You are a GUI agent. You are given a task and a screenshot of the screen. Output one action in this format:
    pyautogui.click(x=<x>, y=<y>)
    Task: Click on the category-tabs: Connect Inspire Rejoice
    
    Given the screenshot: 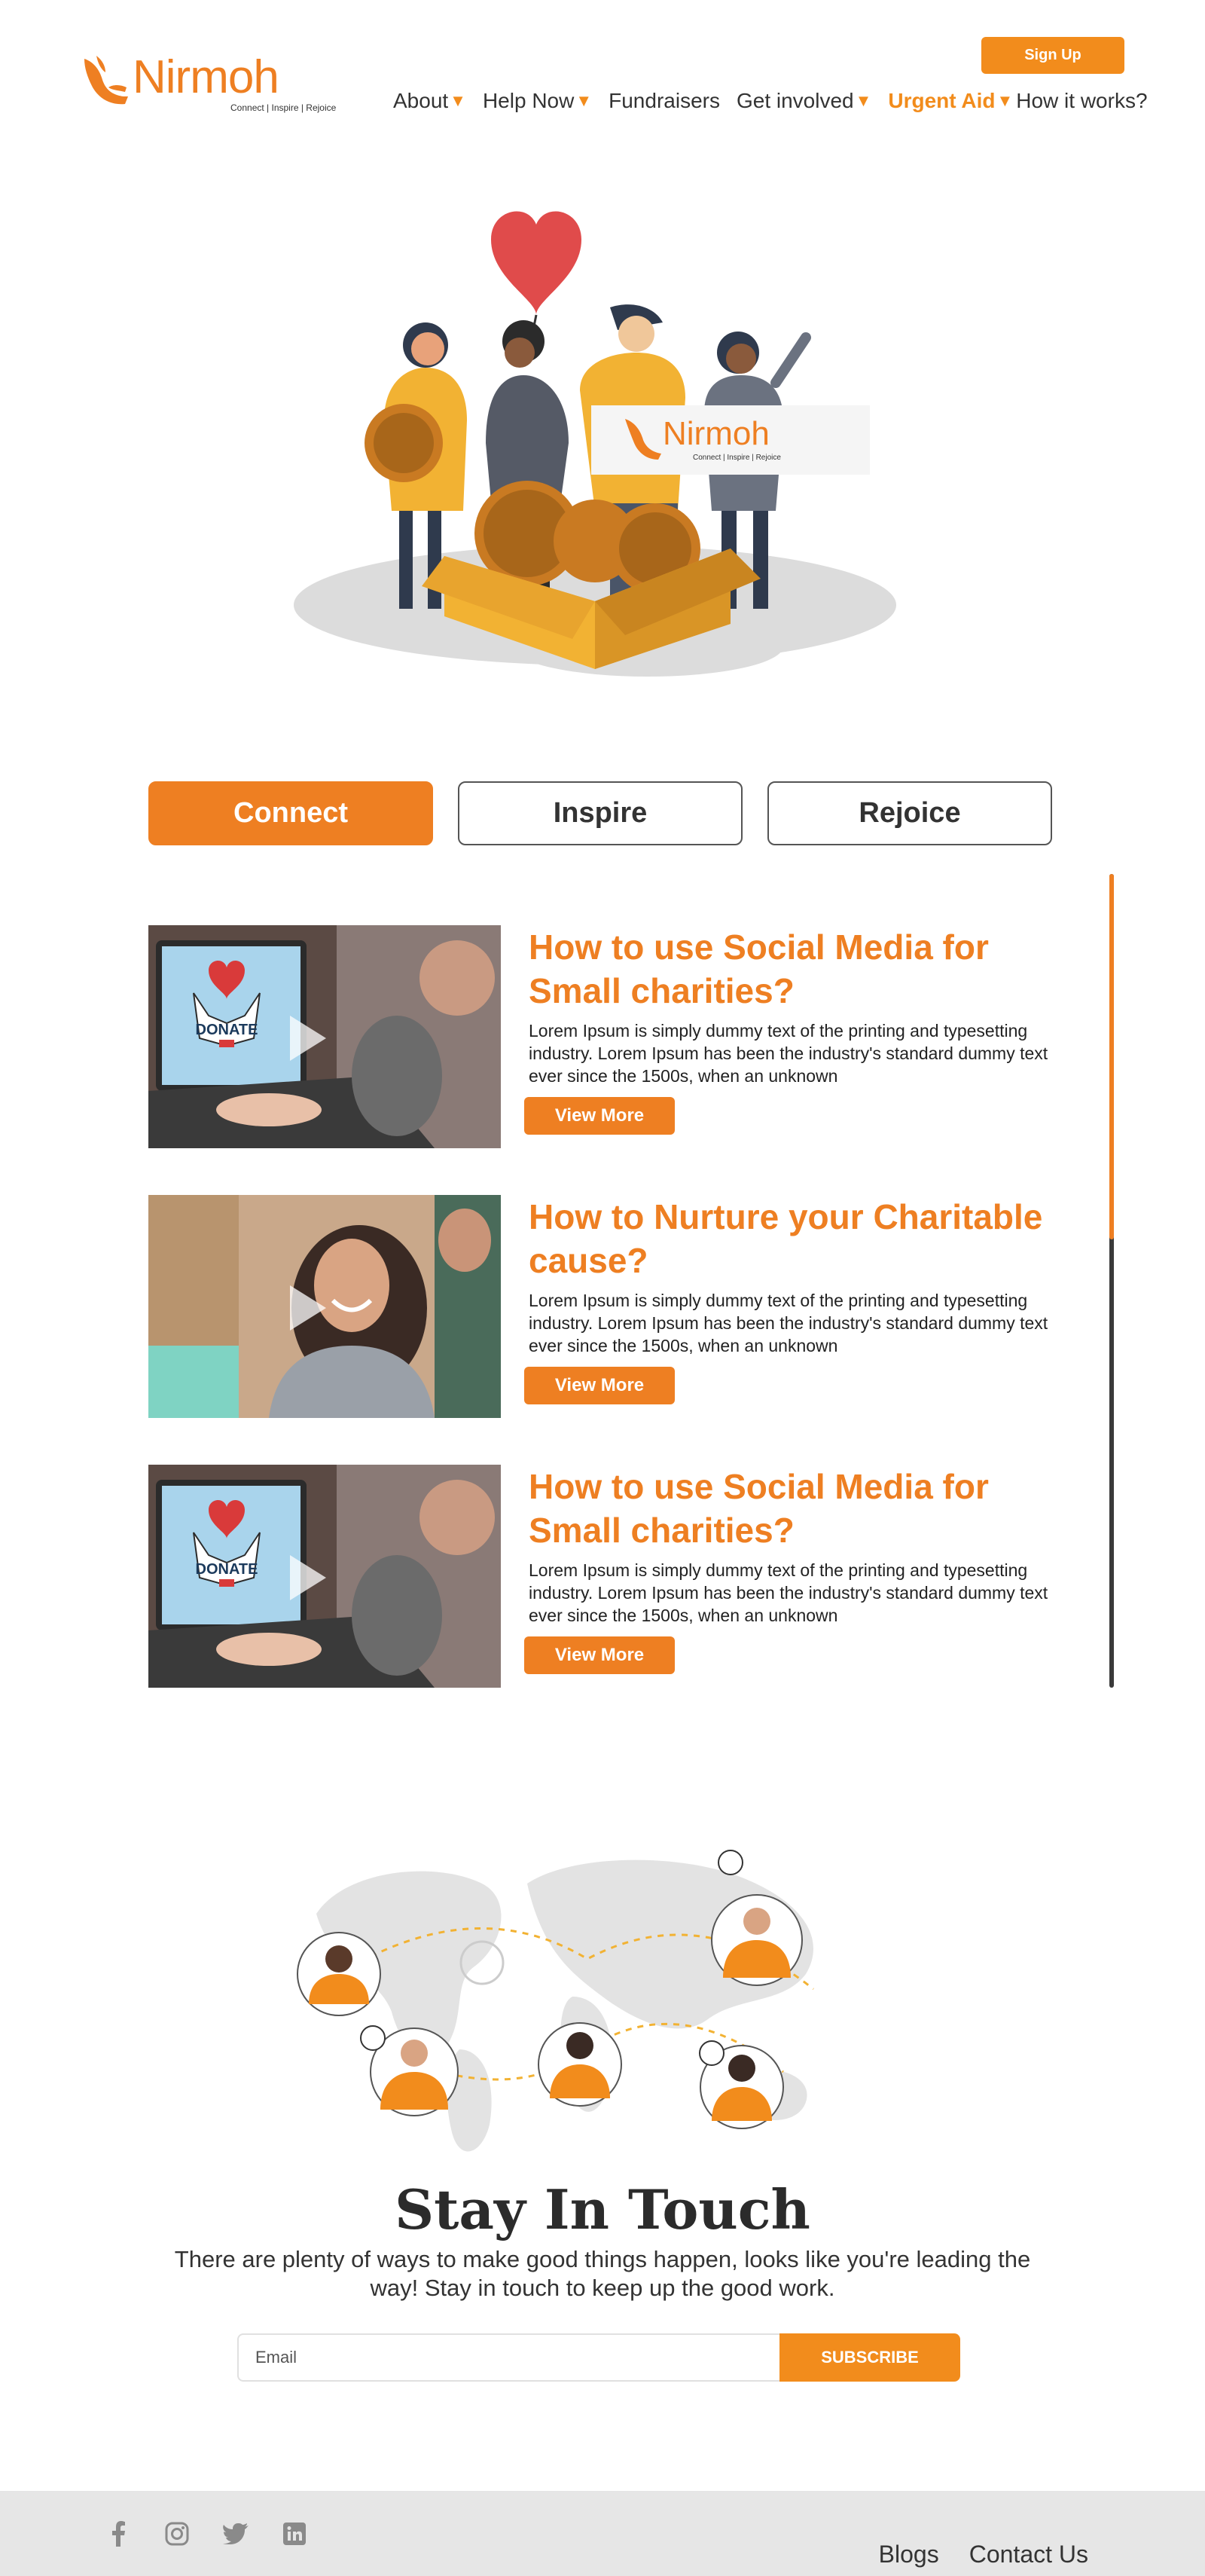 What is the action you would take?
    pyautogui.click(x=600, y=813)
    